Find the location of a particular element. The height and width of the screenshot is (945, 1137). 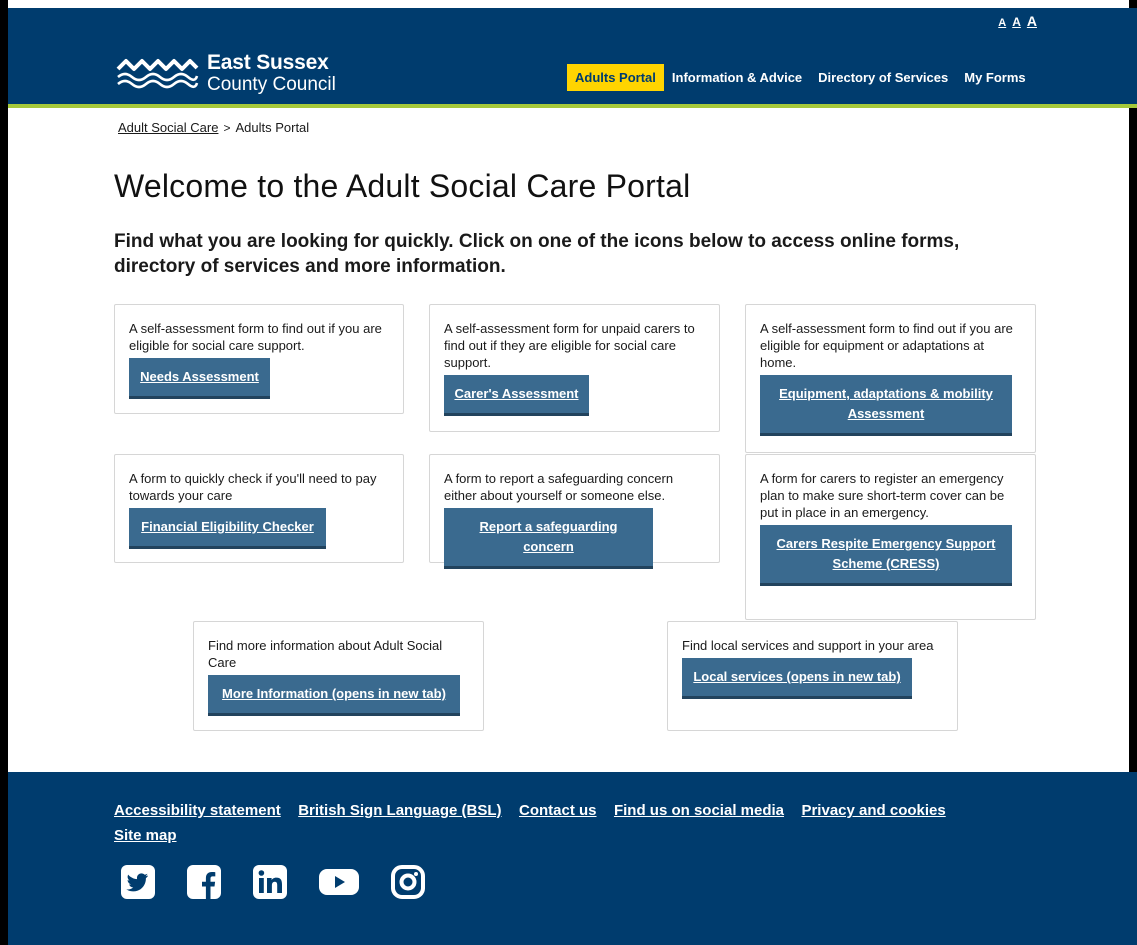

facebook-icon is located at coordinates (204, 882).